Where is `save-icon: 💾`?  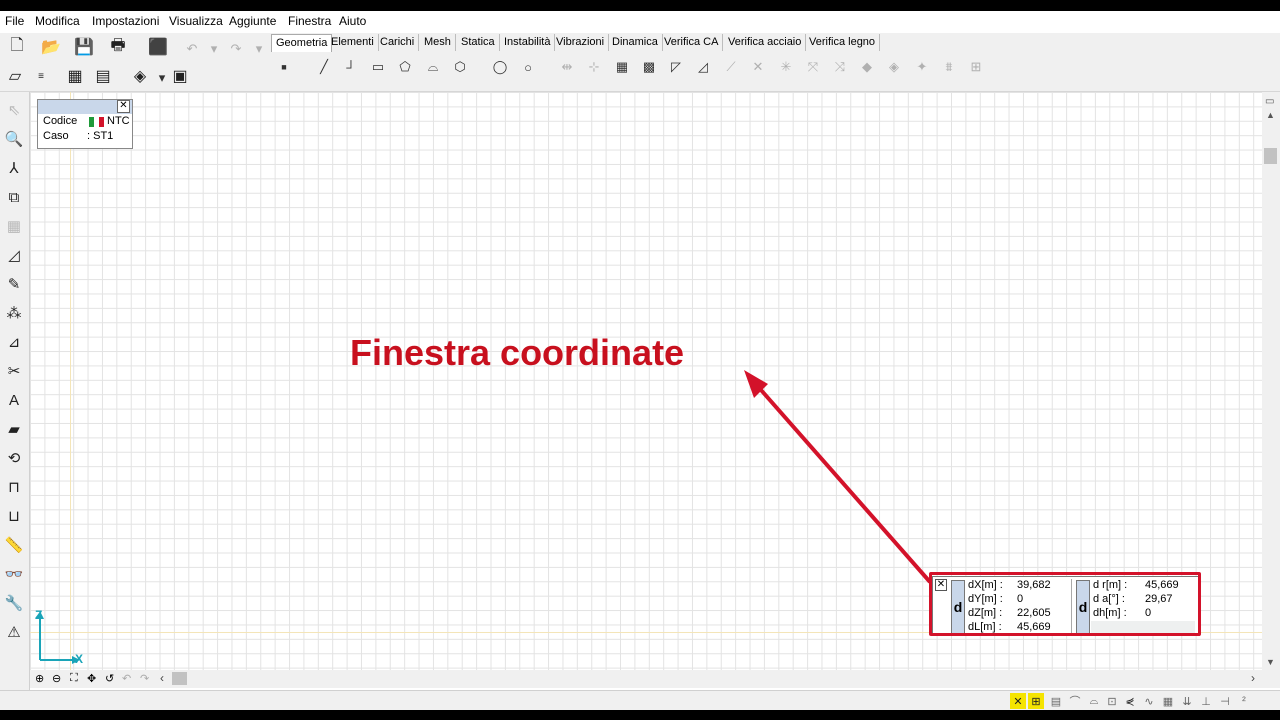 save-icon: 💾 is located at coordinates (84, 47).